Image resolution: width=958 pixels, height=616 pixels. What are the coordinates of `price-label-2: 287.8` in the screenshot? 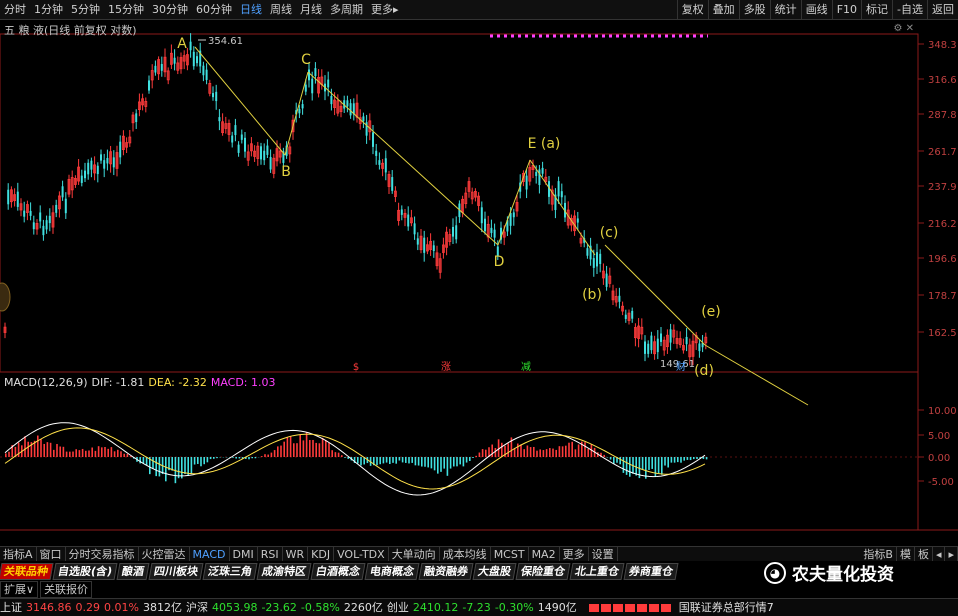 It's located at (942, 115).